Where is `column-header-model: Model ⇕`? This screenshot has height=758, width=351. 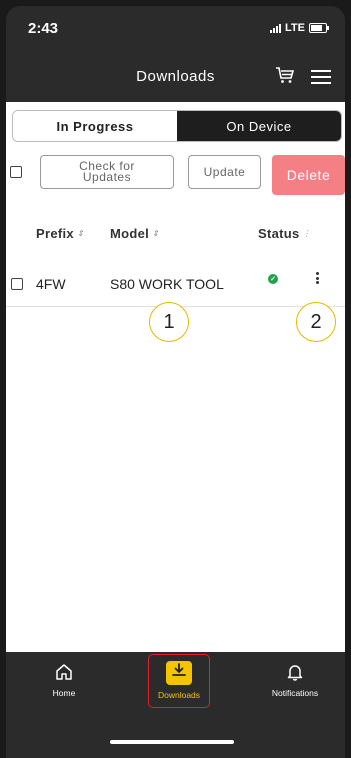 column-header-model: Model ⇕ is located at coordinates (134, 233).